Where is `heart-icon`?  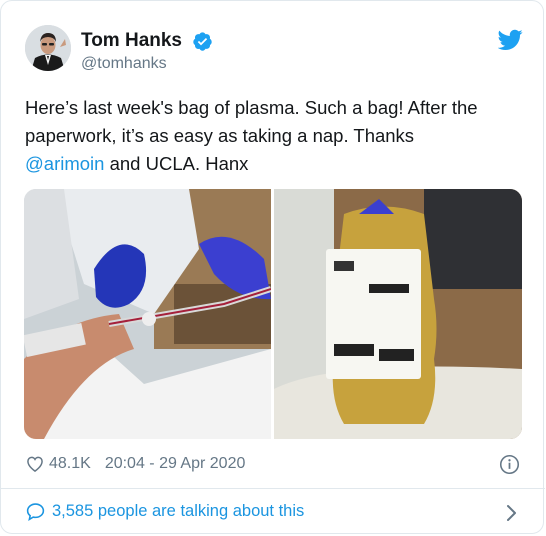 heart-icon is located at coordinates (35, 464).